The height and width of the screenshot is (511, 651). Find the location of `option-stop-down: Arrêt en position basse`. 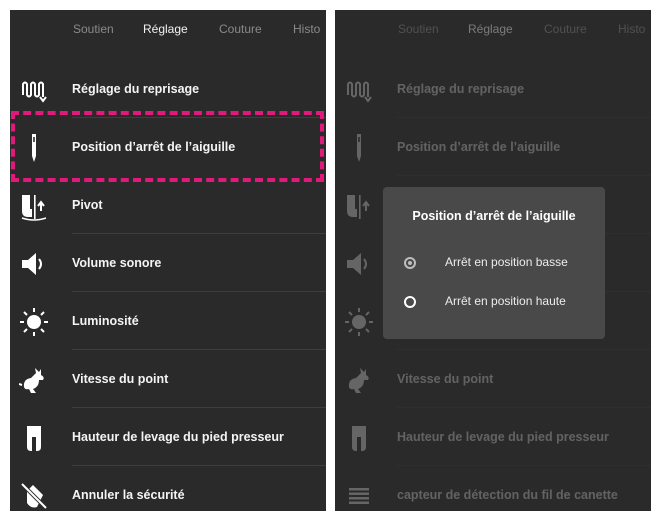

option-stop-down: Arrêt en position basse is located at coordinates (494, 265).